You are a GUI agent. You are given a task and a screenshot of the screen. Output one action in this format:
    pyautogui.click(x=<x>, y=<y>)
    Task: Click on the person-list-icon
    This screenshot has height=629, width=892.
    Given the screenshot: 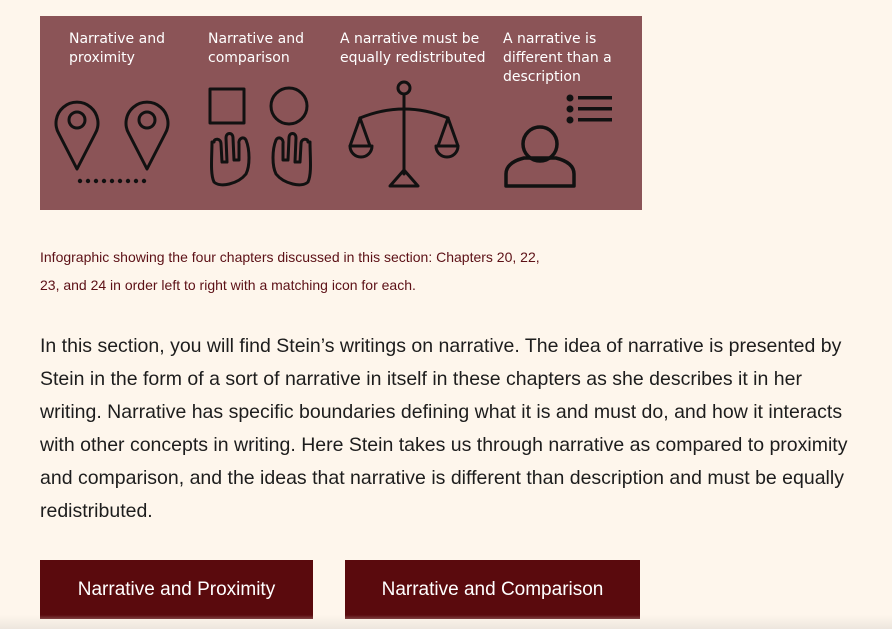 What is the action you would take?
    pyautogui.click(x=558, y=141)
    